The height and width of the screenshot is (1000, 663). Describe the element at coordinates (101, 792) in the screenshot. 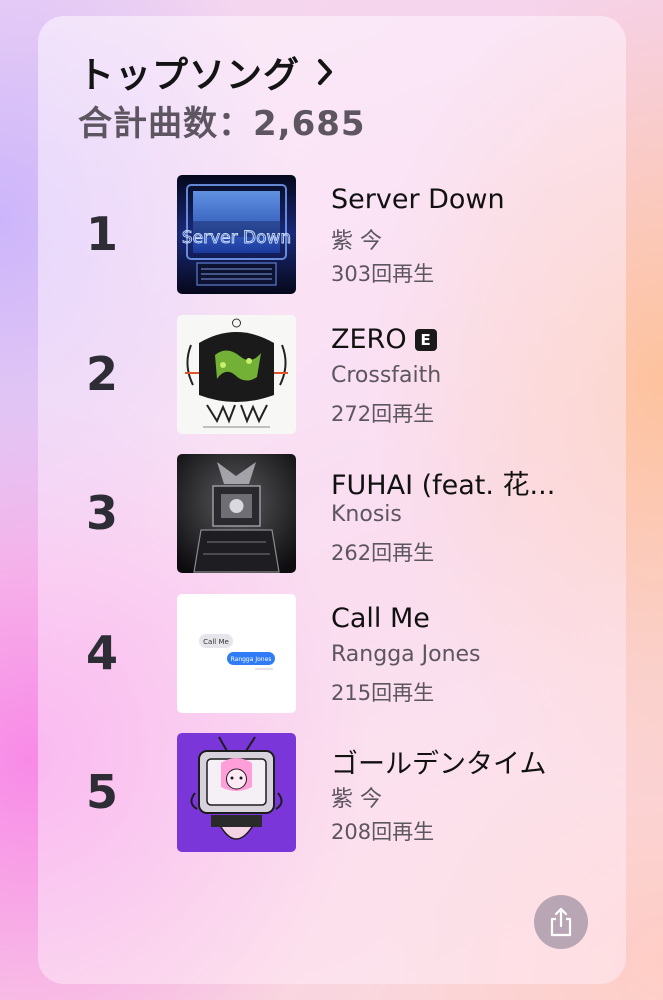

I see `song-rank: 5` at that location.